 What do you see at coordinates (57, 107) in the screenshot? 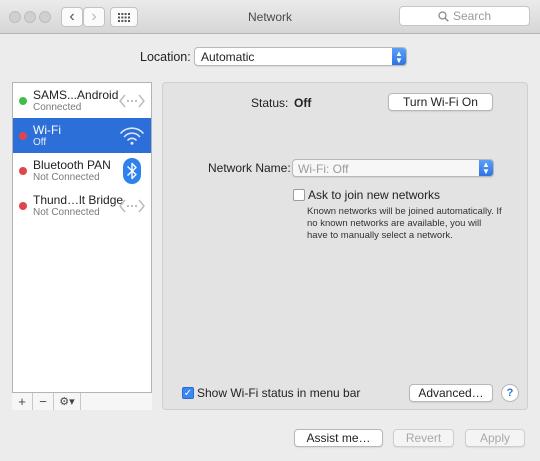
I see `service-status: Connected` at bounding box center [57, 107].